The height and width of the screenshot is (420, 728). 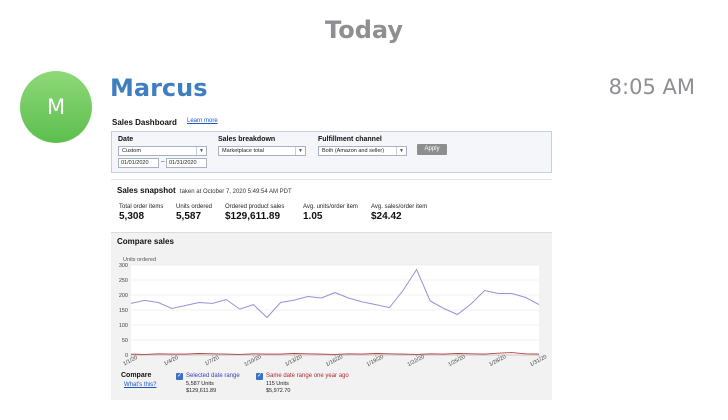 I want to click on date-from-field: 01/01/2020, so click(x=138, y=163).